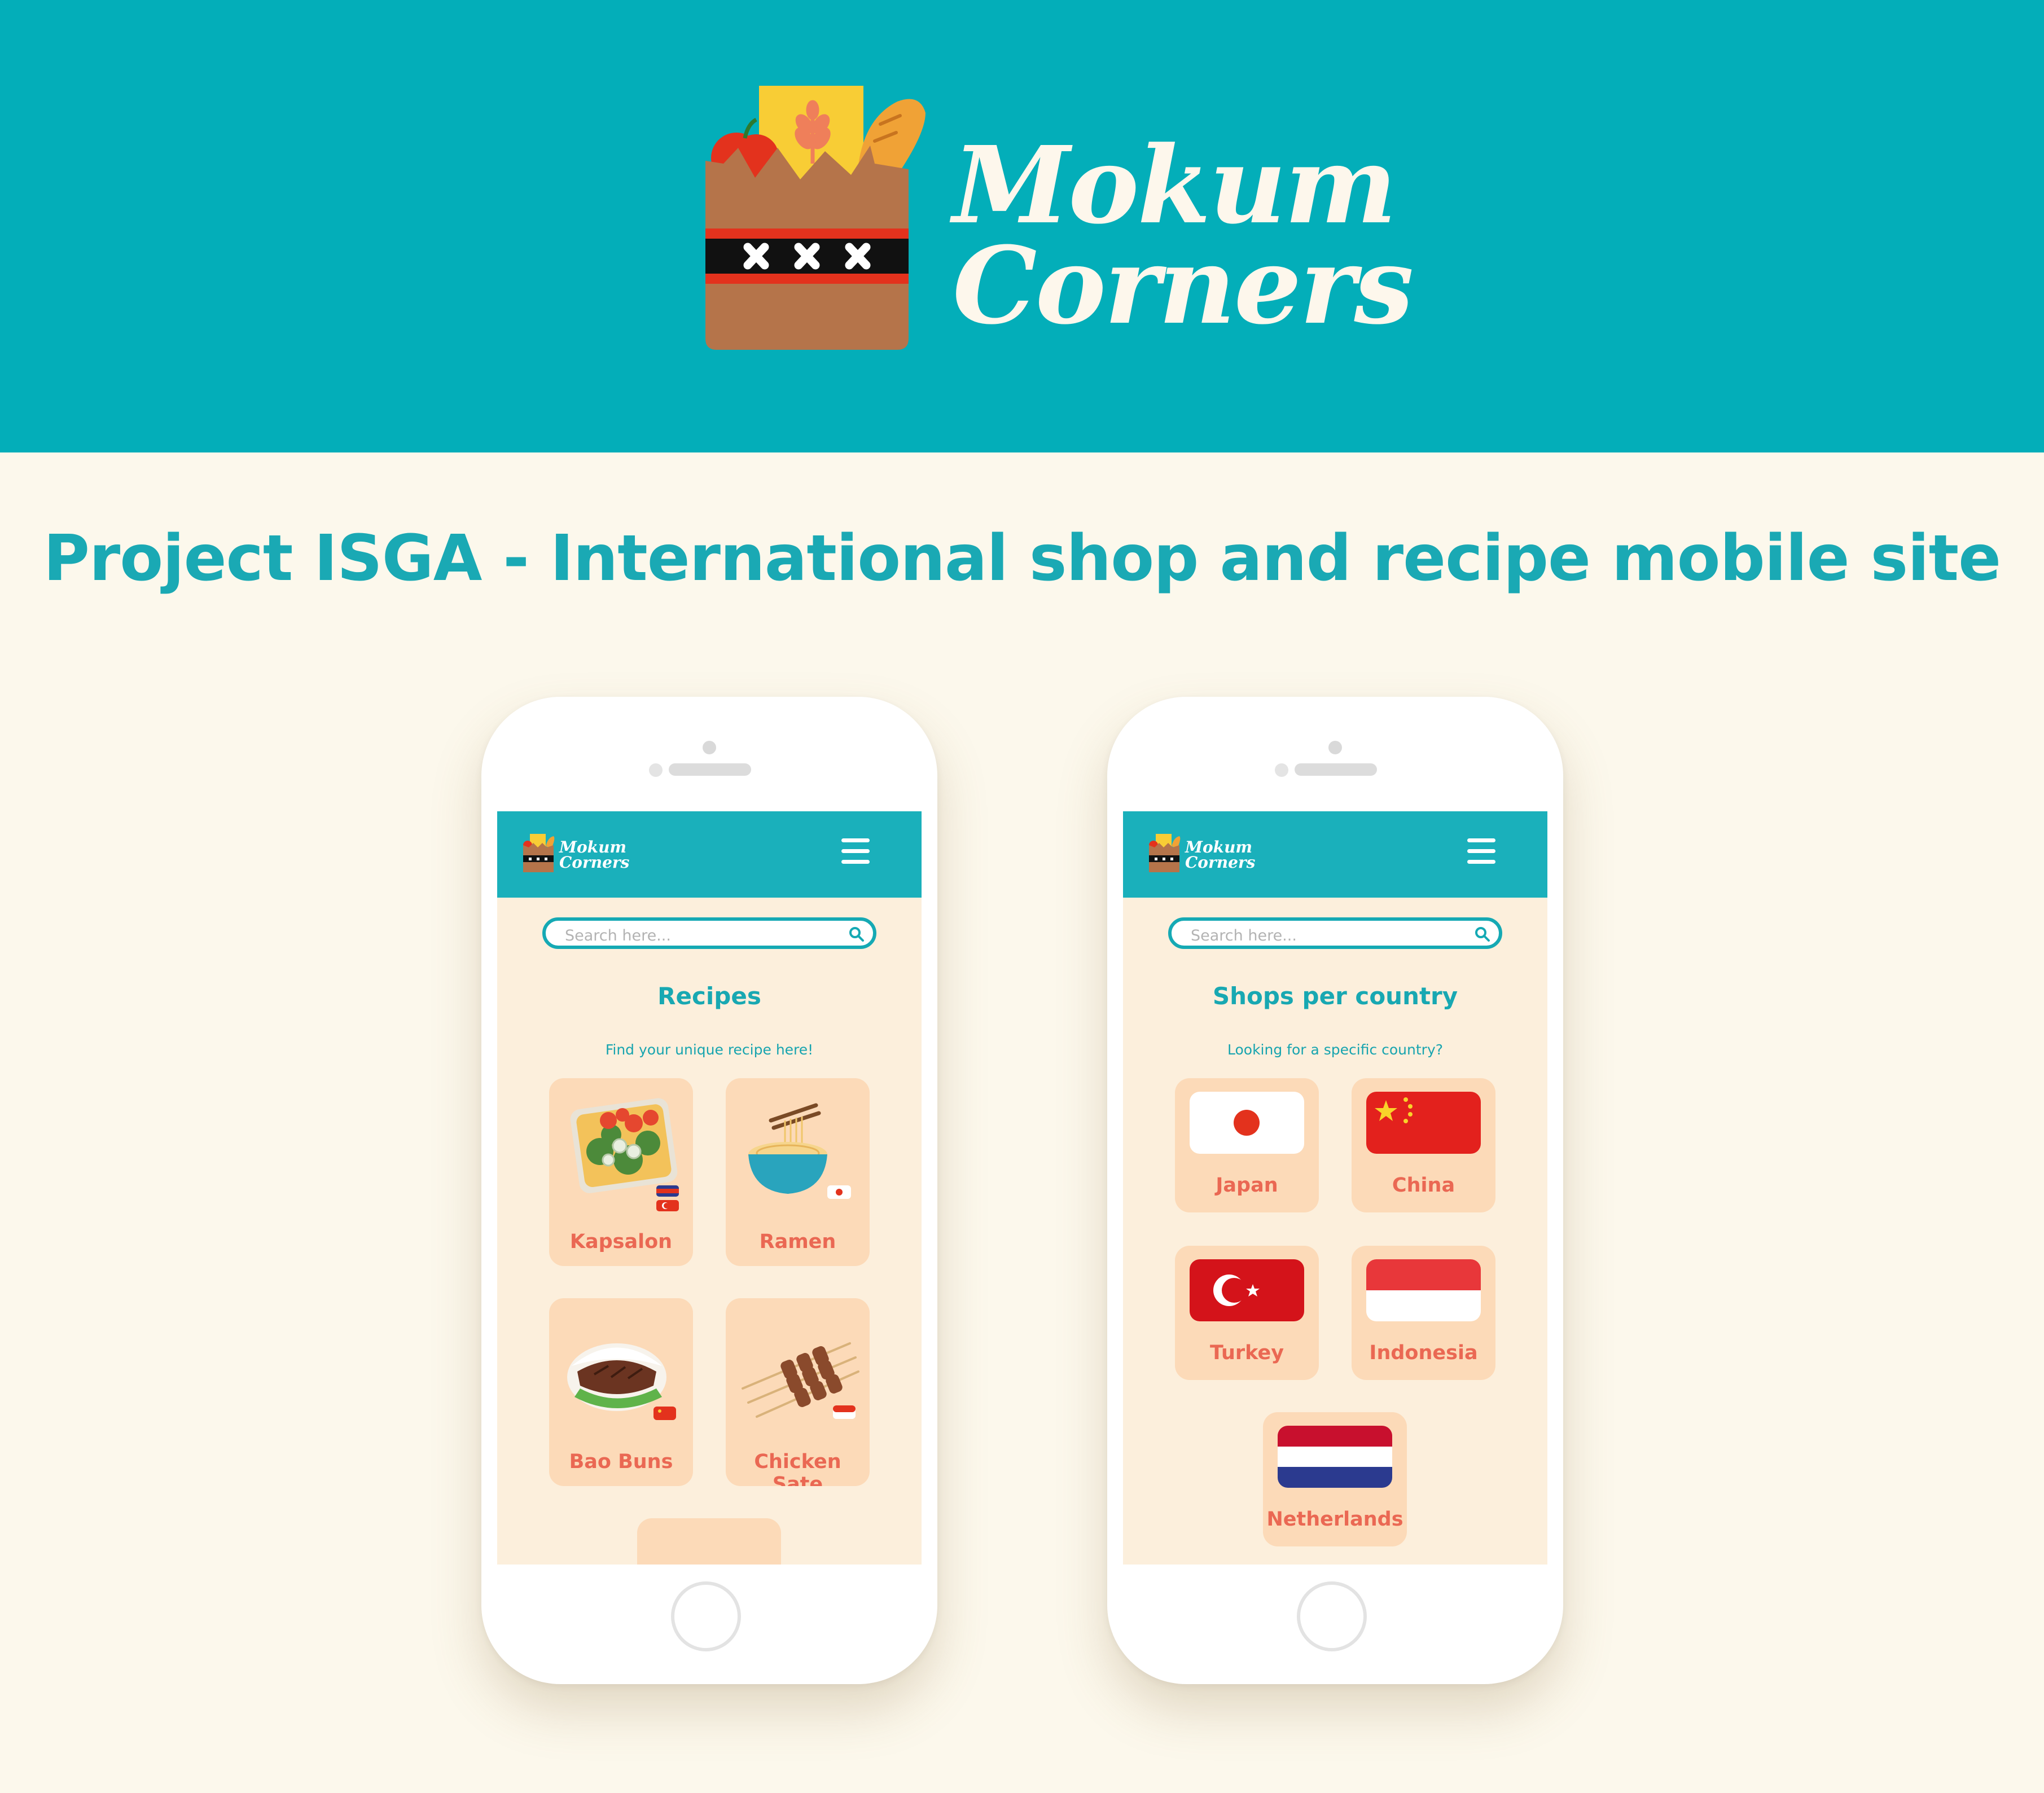 The image size is (2044, 1793). What do you see at coordinates (1423, 1123) in the screenshot?
I see `china-flag-icon` at bounding box center [1423, 1123].